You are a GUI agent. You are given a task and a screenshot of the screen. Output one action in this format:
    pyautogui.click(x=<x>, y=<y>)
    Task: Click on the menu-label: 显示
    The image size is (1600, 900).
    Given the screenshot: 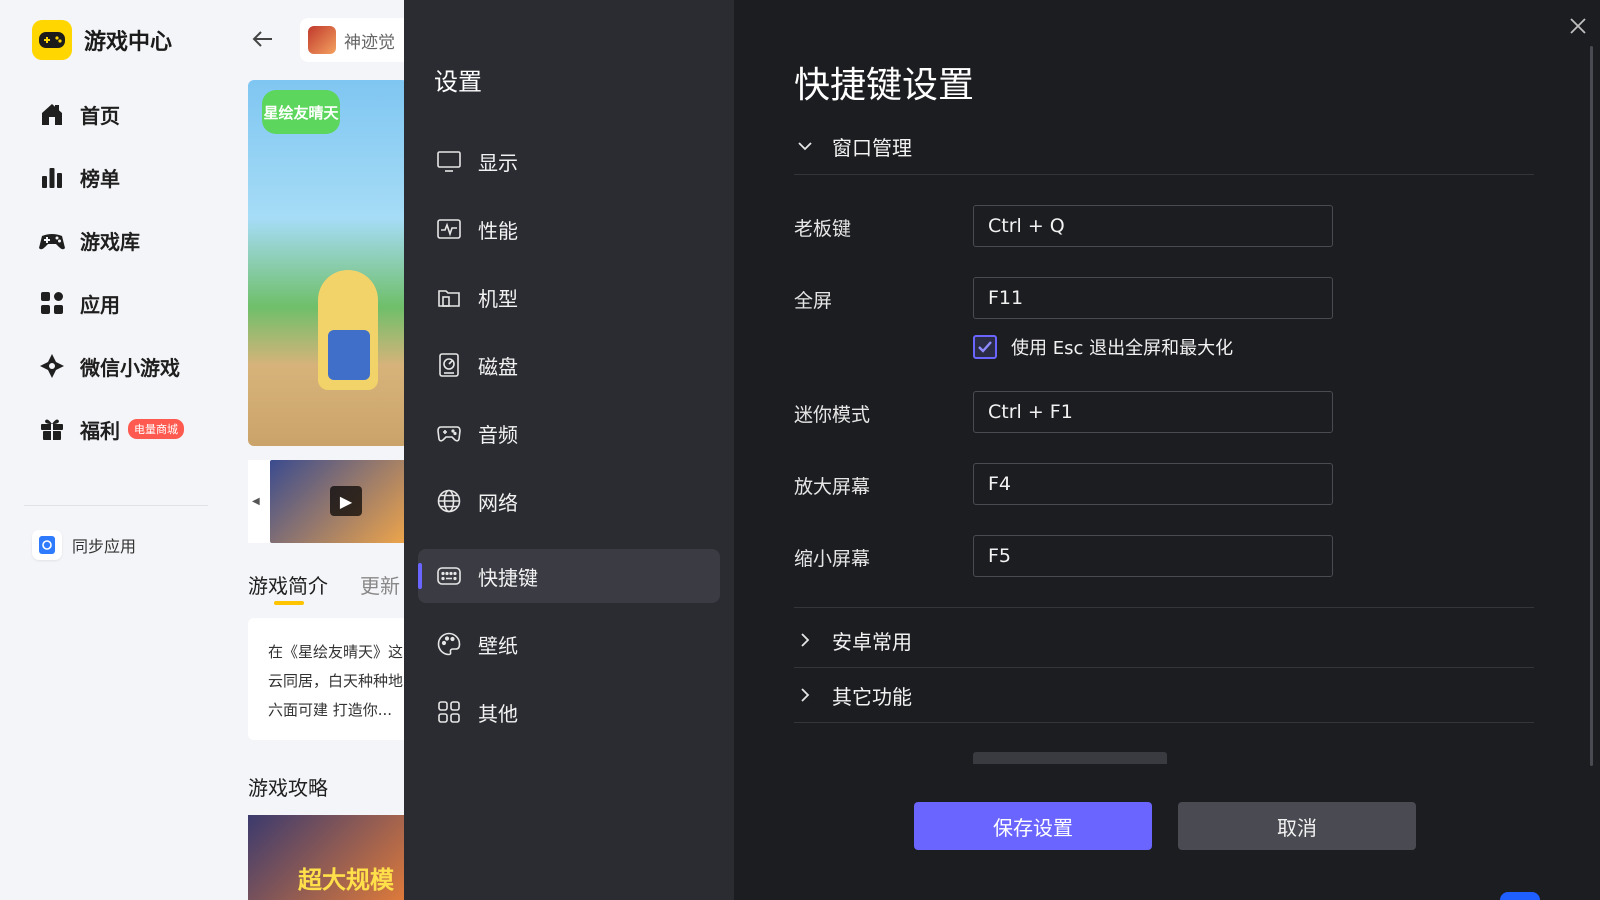 What is the action you would take?
    pyautogui.click(x=498, y=162)
    